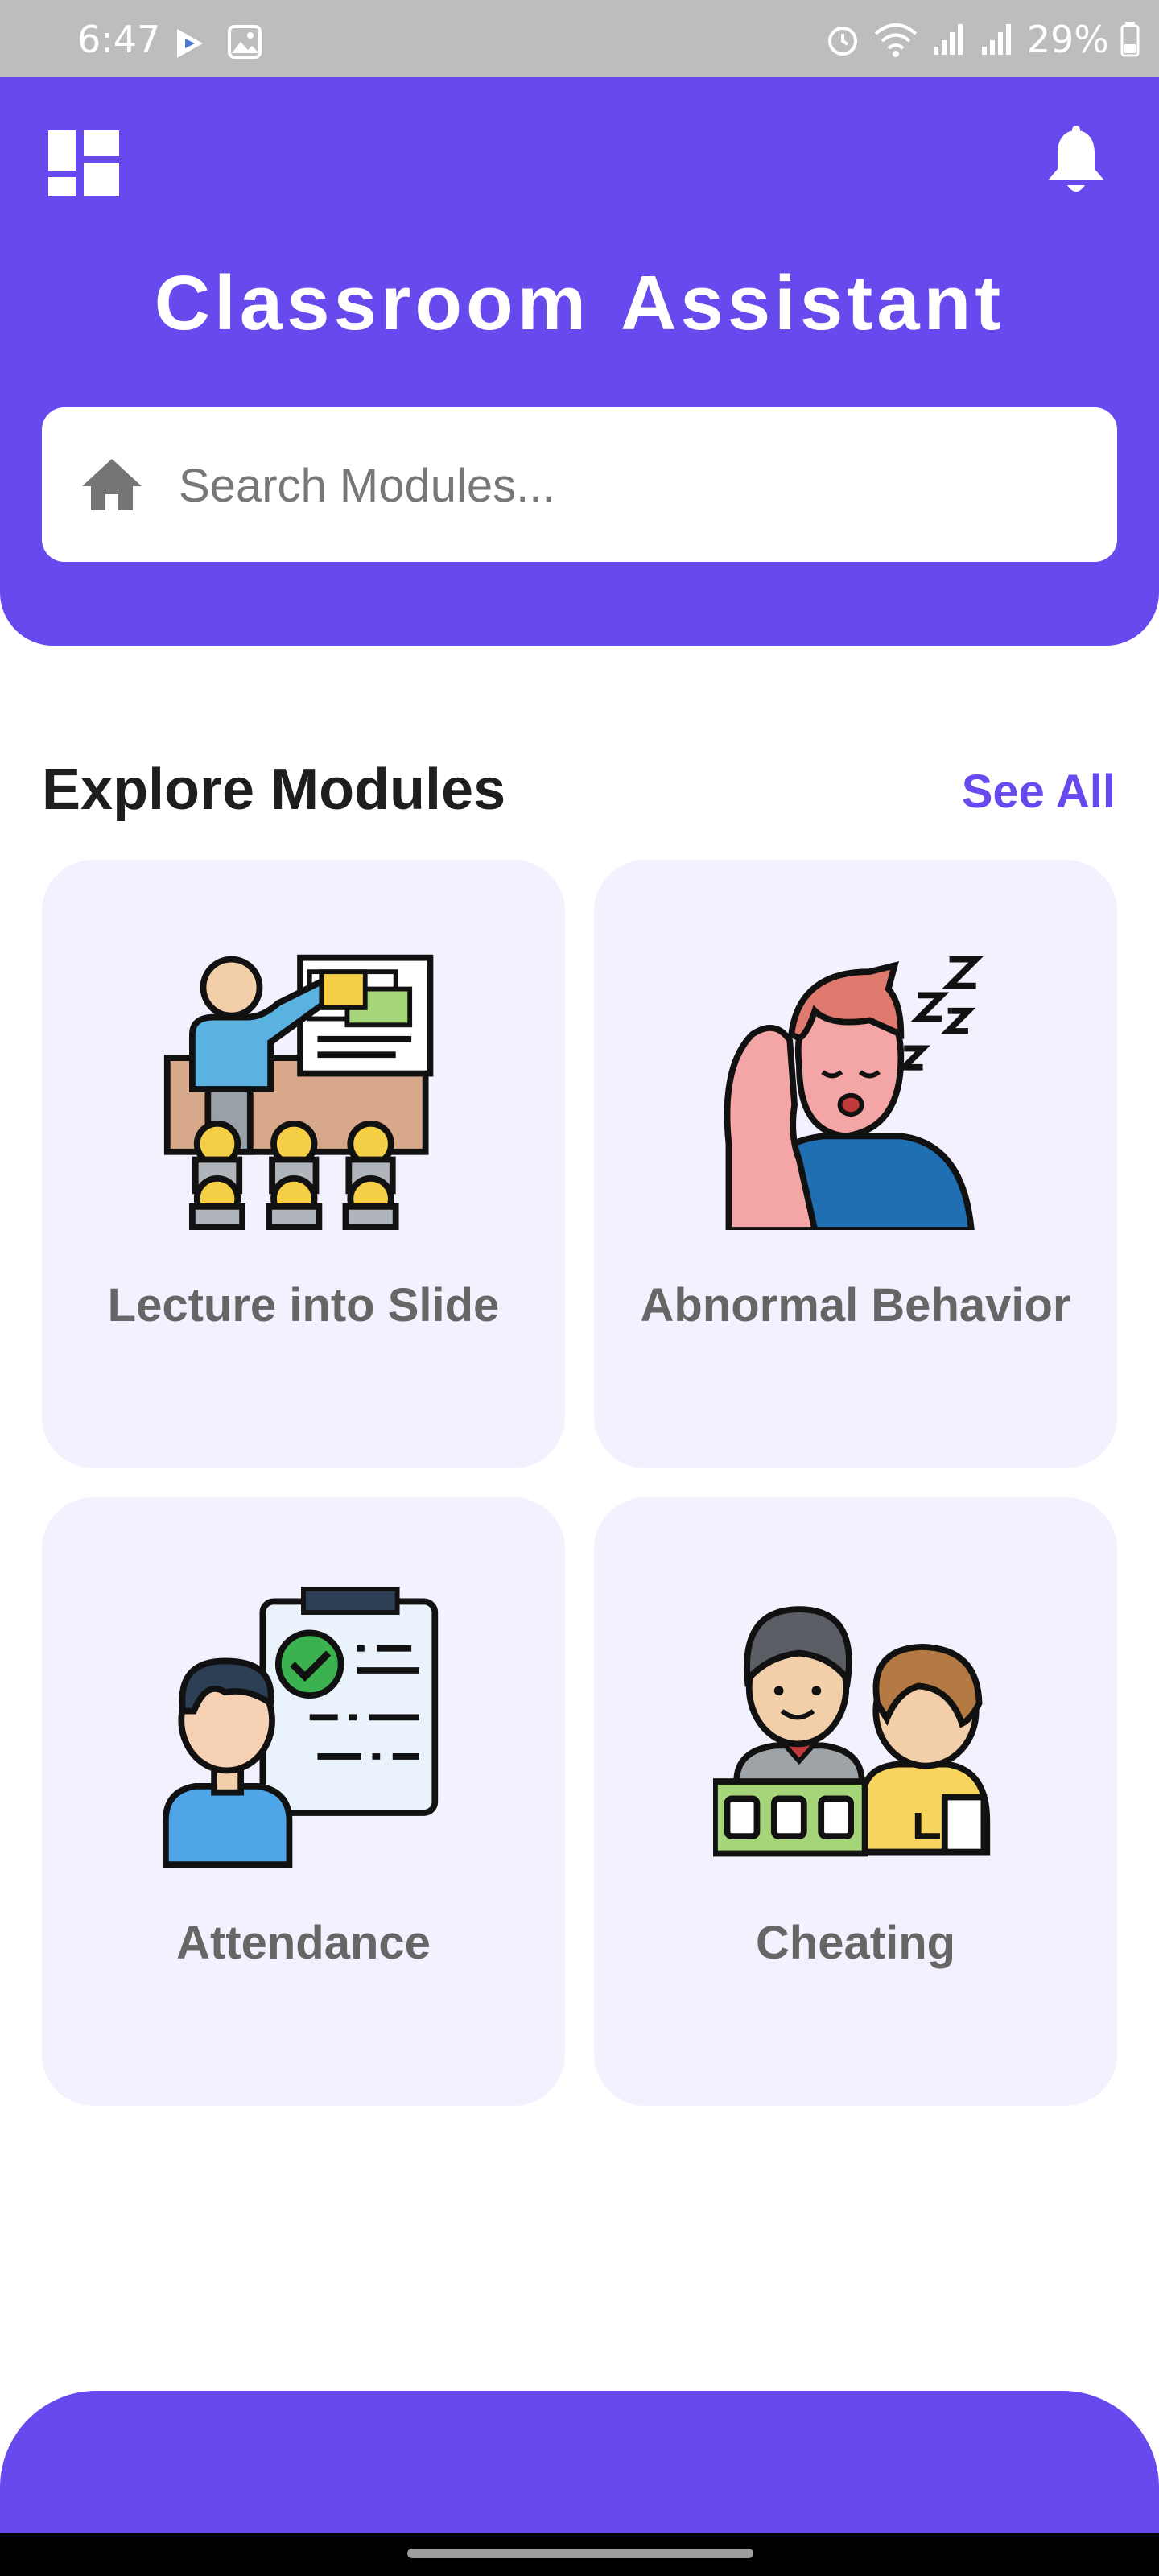 The width and height of the screenshot is (1159, 2576). Describe the element at coordinates (298, 1092) in the screenshot. I see `lecture-presentation-icon` at that location.